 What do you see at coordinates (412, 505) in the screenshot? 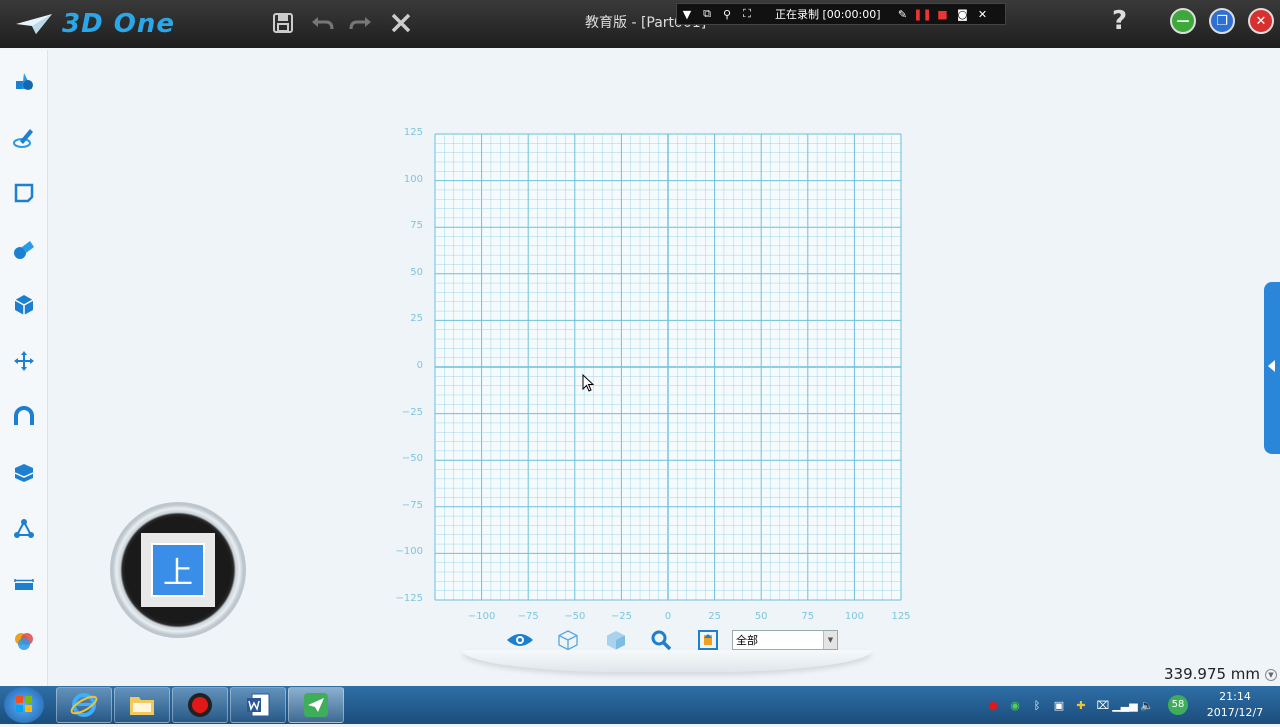
I see `y-tick-label: −75` at bounding box center [412, 505].